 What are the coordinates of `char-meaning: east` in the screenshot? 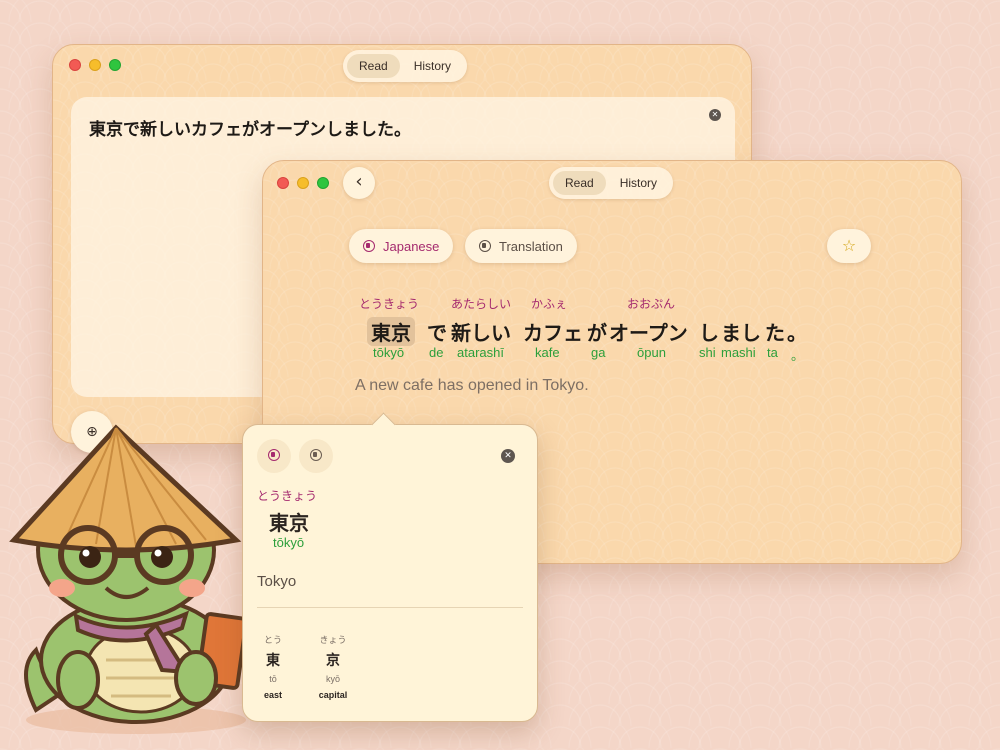 It's located at (272, 695).